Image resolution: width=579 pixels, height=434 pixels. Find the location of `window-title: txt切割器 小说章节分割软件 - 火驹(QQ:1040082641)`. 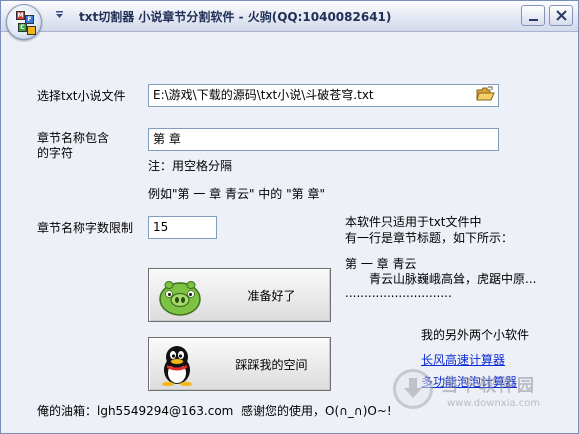

window-title: txt切割器 小说章节分割软件 - 火驹(QQ:1040082641) is located at coordinates (235, 17).